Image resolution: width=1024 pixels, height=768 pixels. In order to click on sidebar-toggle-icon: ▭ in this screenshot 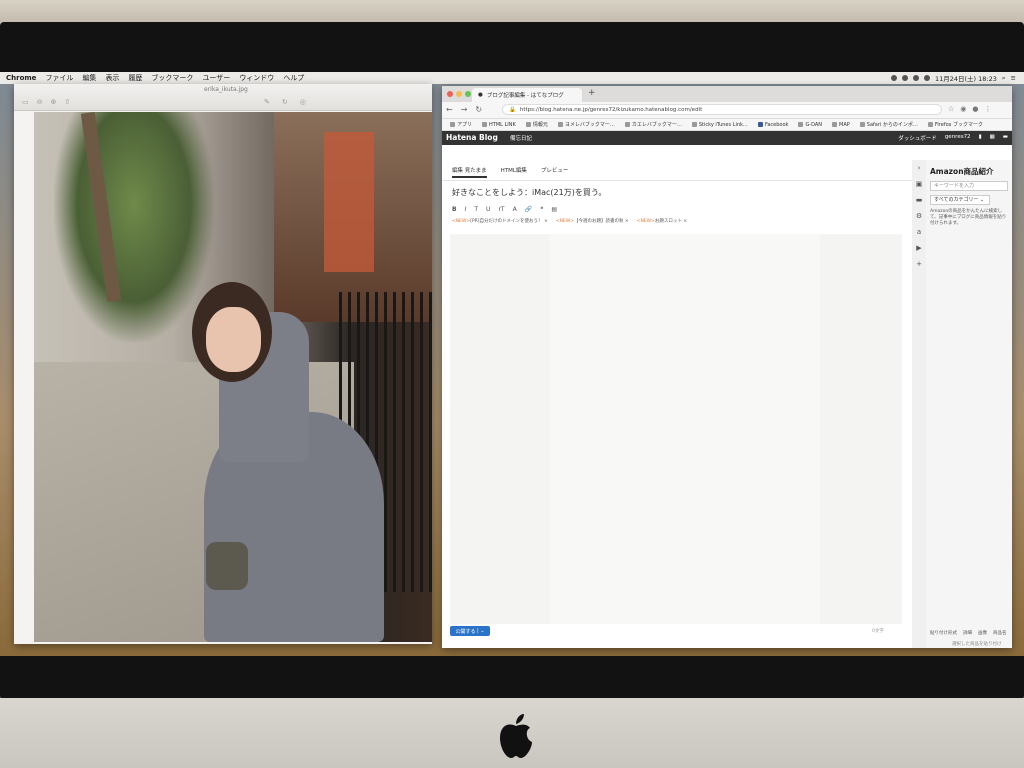, I will do `click(25, 102)`.